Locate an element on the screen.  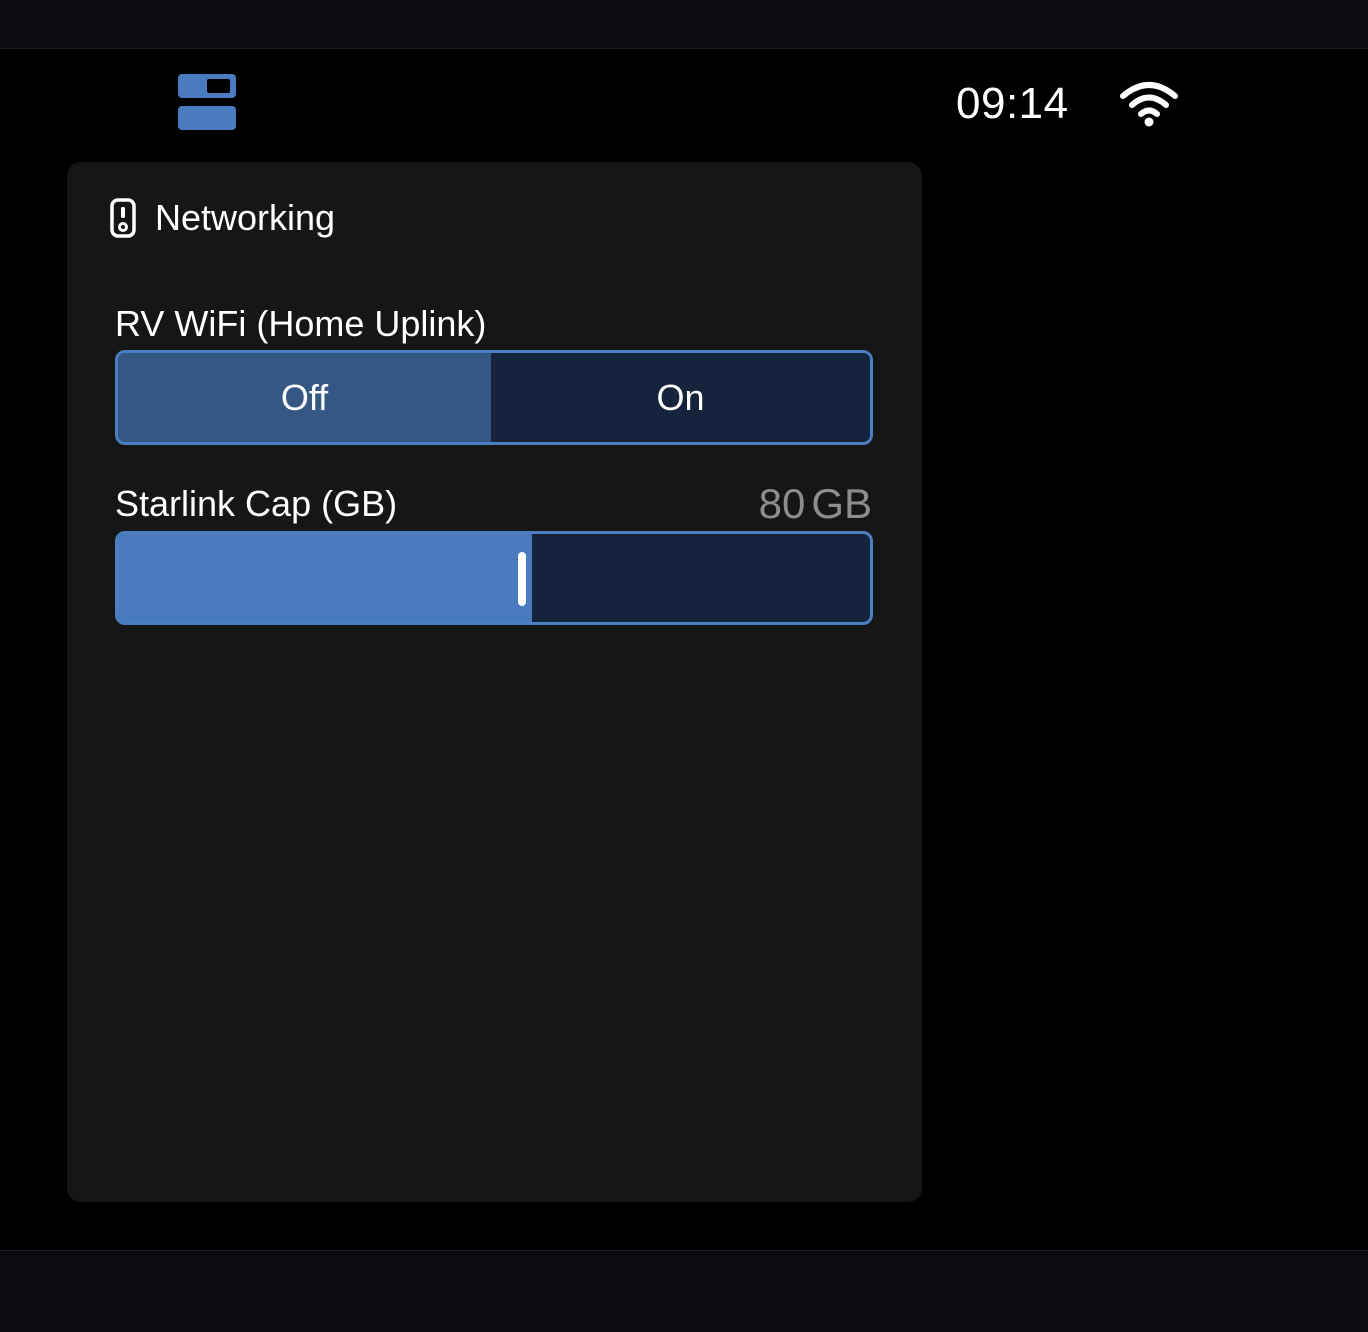
starlink-cap-slider is located at coordinates (494, 578).